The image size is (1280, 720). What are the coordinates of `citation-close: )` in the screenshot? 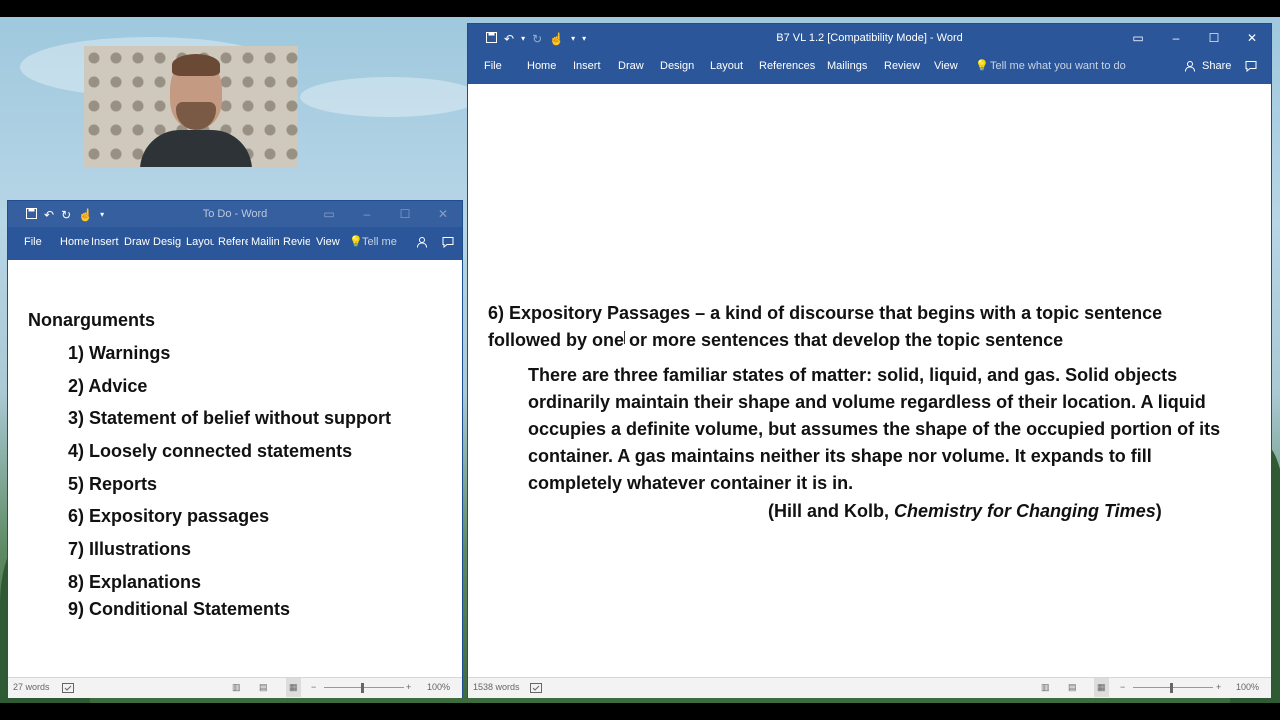 It's located at (1158, 511).